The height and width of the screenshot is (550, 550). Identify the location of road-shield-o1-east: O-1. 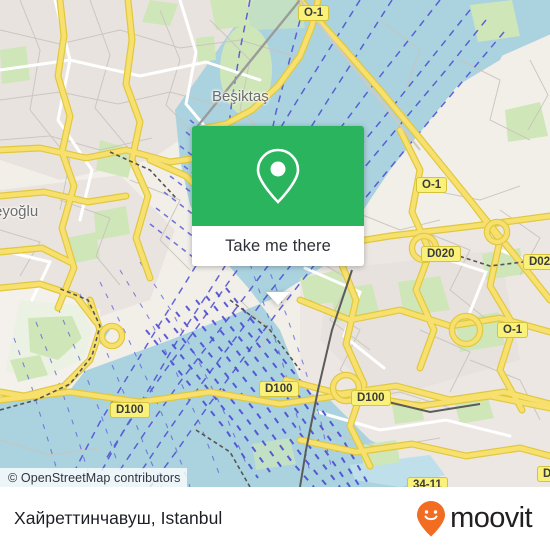
(432, 185).